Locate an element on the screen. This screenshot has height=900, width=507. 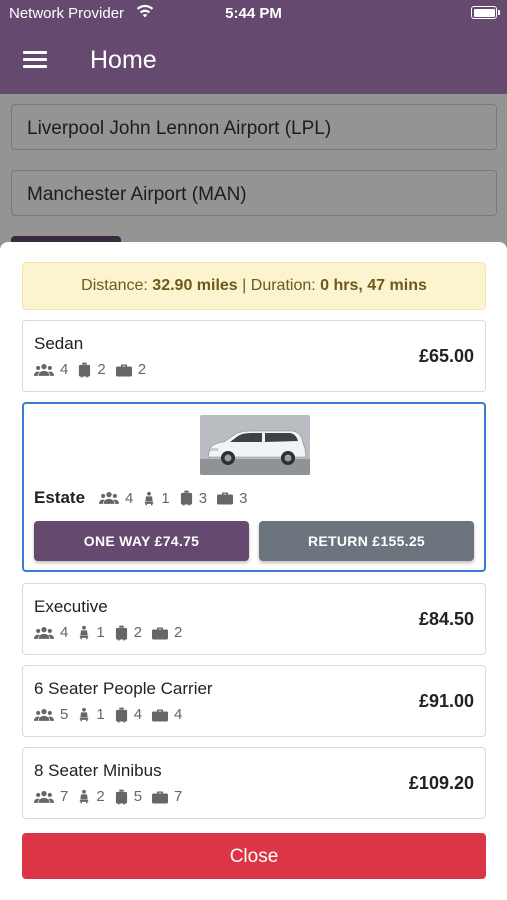
duration-value: 0 hrs, 47 mins is located at coordinates (373, 285).